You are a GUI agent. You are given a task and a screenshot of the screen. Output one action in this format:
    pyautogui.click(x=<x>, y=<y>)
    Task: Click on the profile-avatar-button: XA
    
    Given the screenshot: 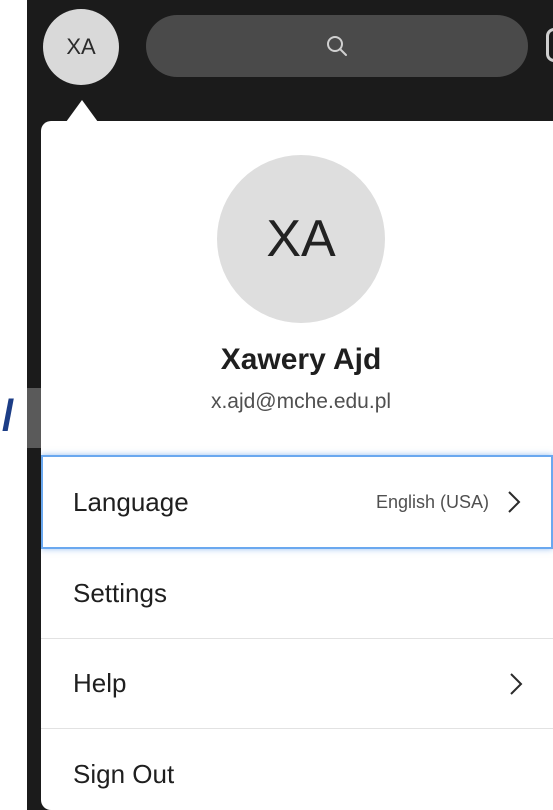 What is the action you would take?
    pyautogui.click(x=81, y=47)
    